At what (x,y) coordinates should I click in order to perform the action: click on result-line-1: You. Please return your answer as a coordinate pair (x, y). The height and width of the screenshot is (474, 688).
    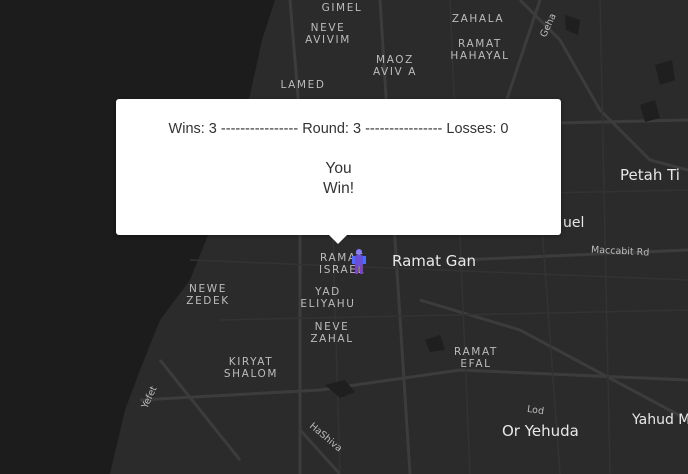
    Looking at the image, I should click on (338, 168).